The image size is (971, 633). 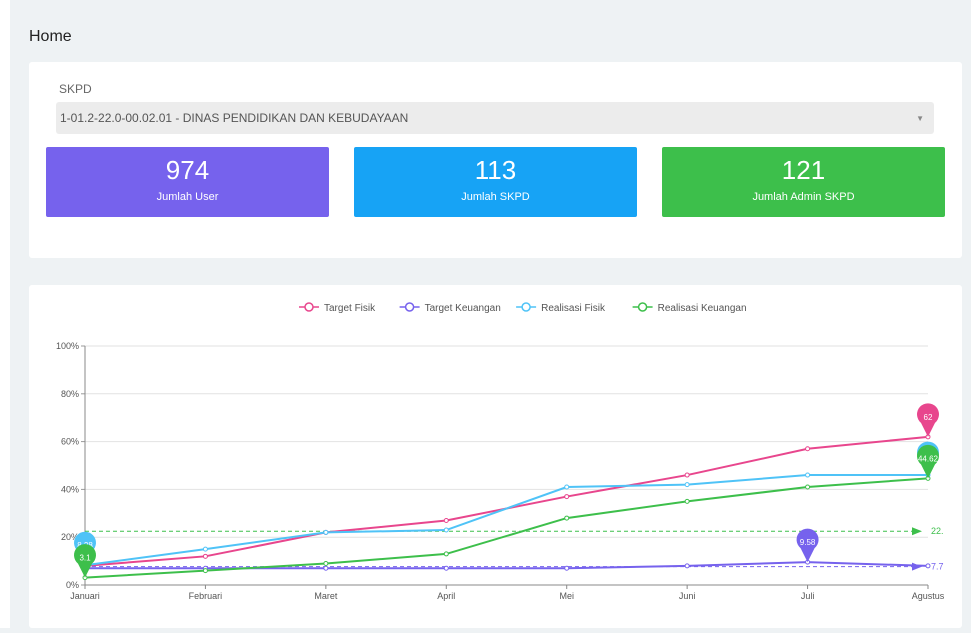 What do you see at coordinates (187, 197) in the screenshot?
I see `stat-label: Jumlah User` at bounding box center [187, 197].